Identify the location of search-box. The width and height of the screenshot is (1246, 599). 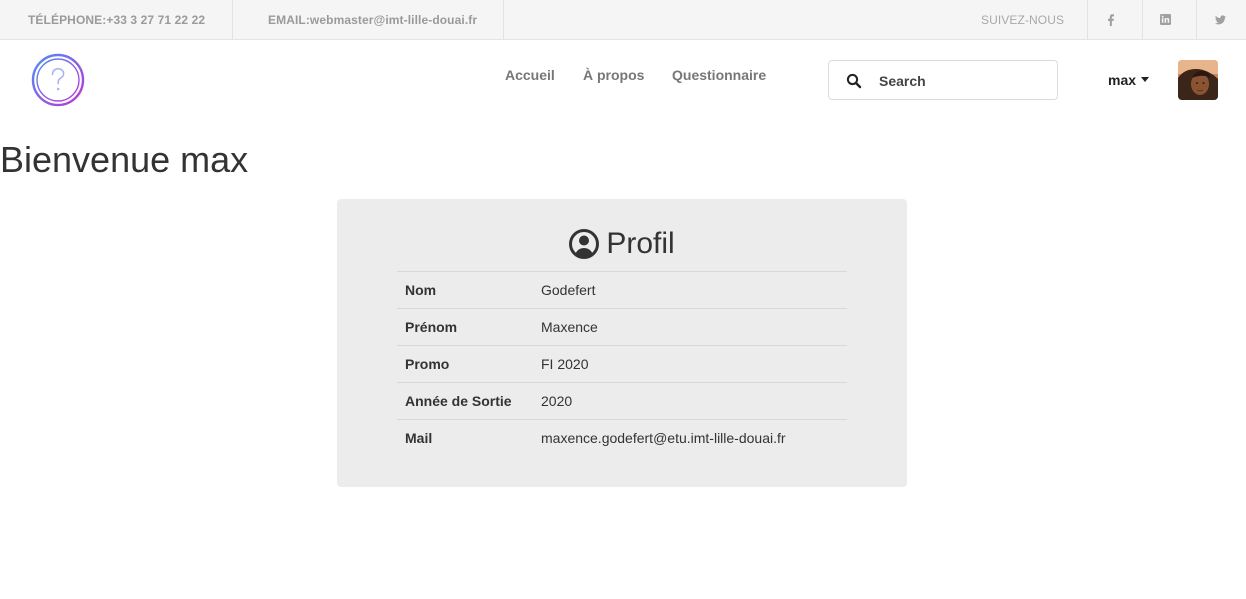
(943, 80).